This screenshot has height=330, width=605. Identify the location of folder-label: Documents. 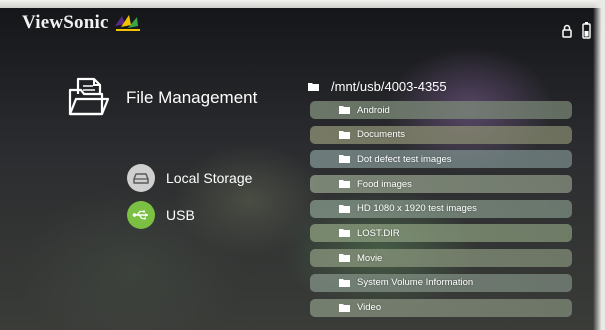
(381, 135).